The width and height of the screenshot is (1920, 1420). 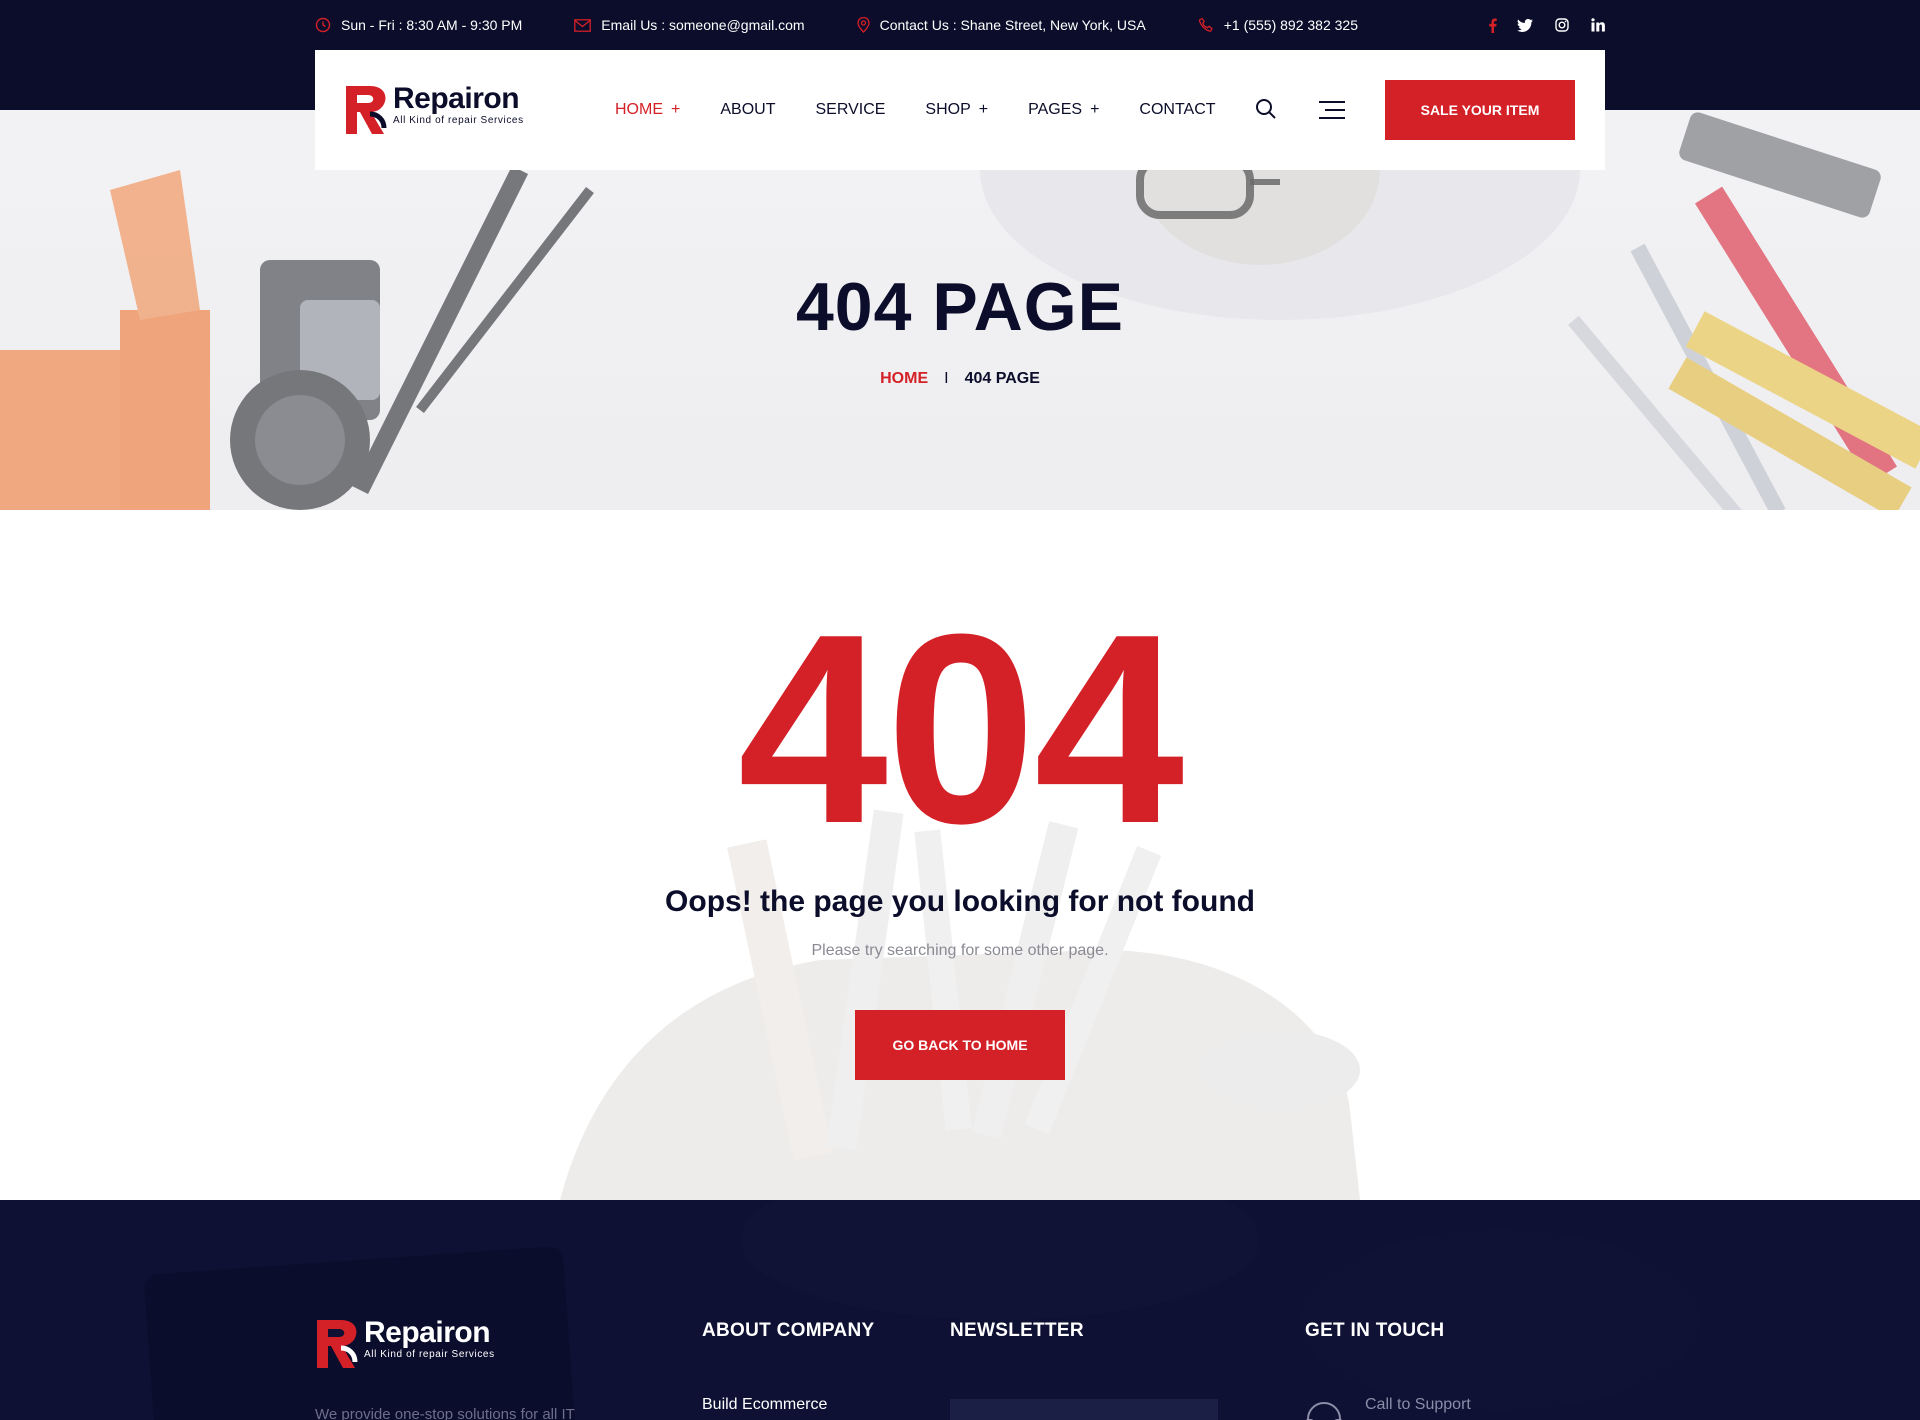 I want to click on hamburger-menu-icon, so click(x=1332, y=112).